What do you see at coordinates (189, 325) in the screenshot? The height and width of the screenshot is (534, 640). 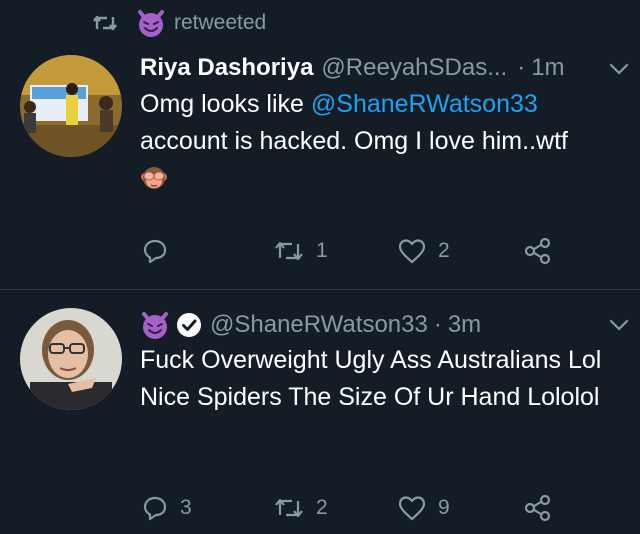 I see `verified-badge-icon` at bounding box center [189, 325].